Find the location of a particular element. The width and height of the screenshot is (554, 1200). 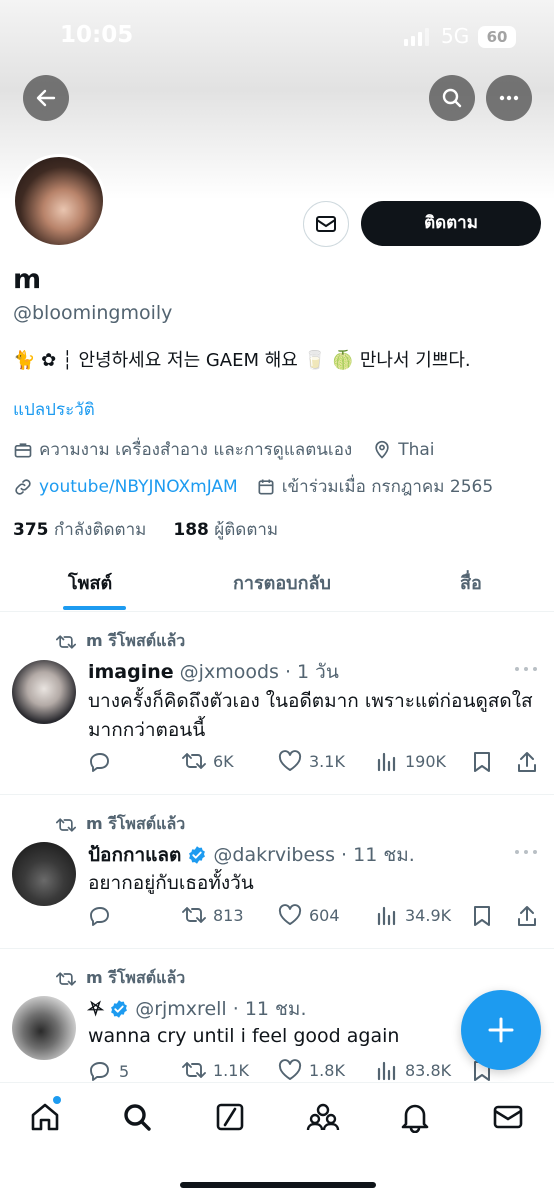

post-actions: 6K 3.1K 190K is located at coordinates (314, 764).